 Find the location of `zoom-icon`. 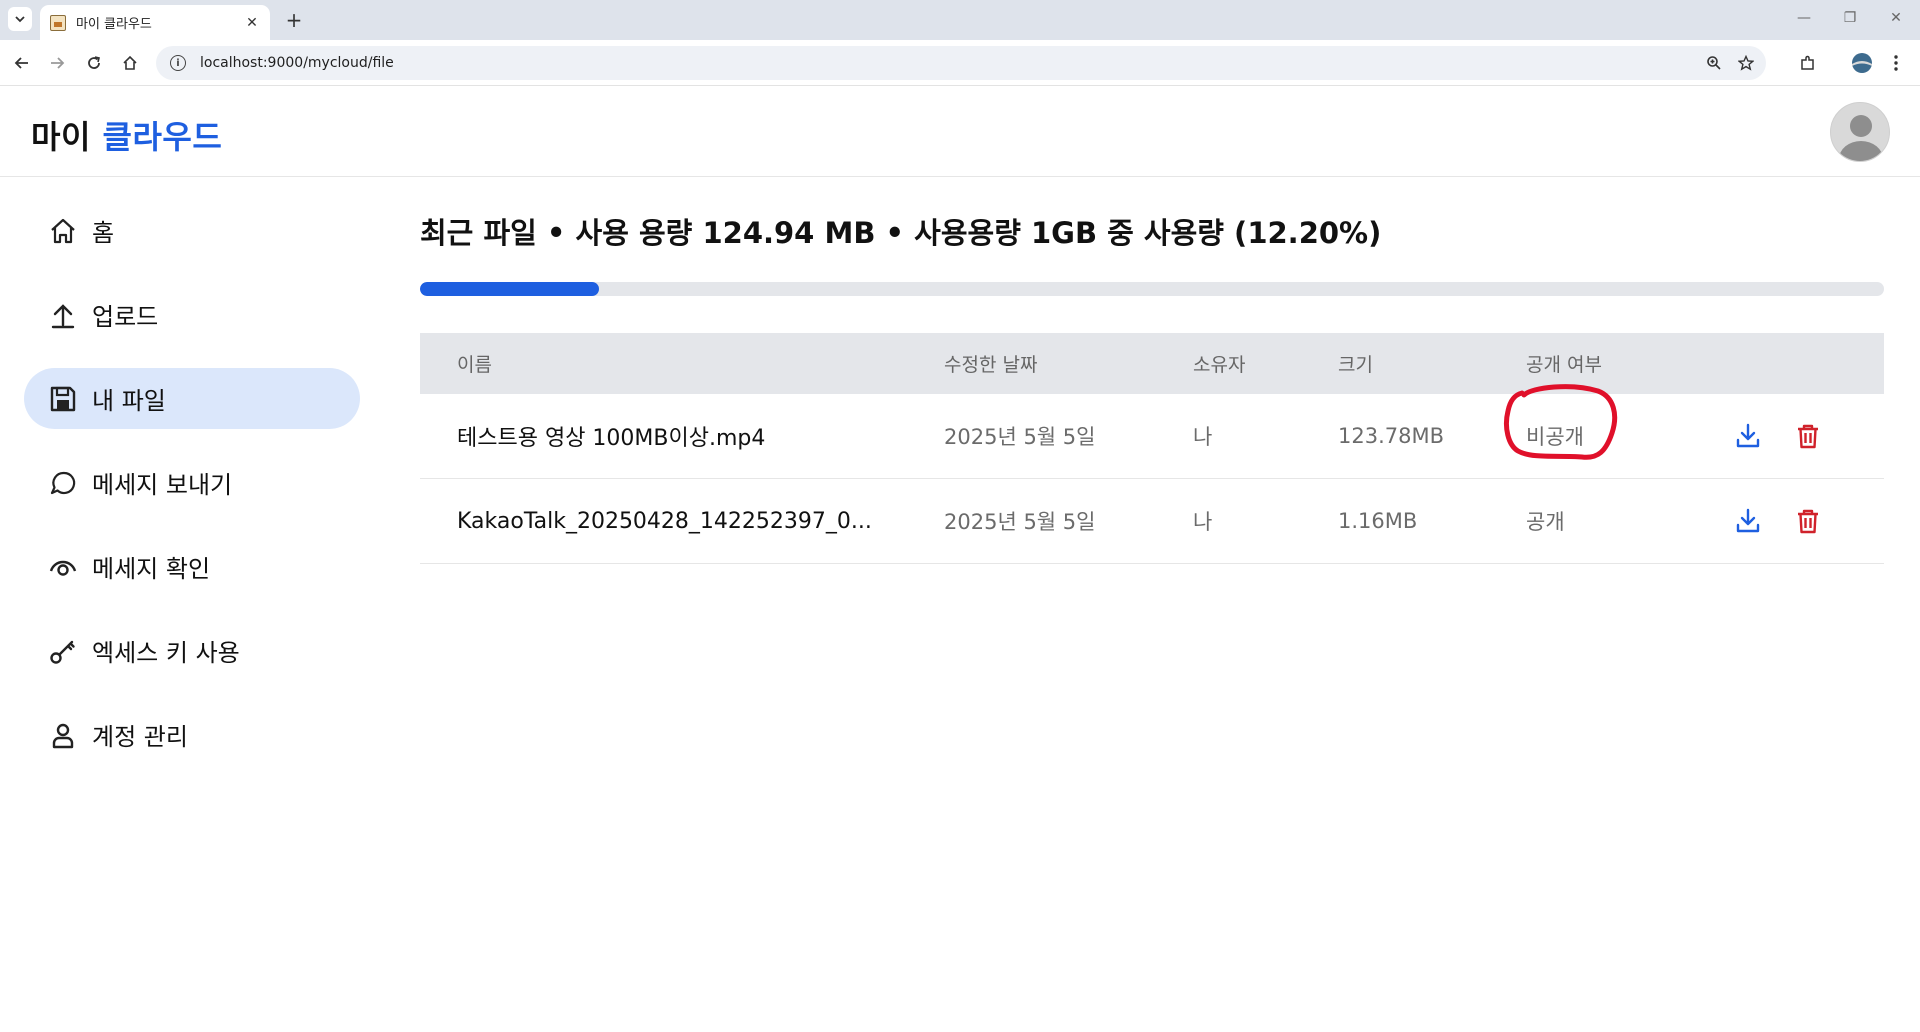

zoom-icon is located at coordinates (1714, 63).